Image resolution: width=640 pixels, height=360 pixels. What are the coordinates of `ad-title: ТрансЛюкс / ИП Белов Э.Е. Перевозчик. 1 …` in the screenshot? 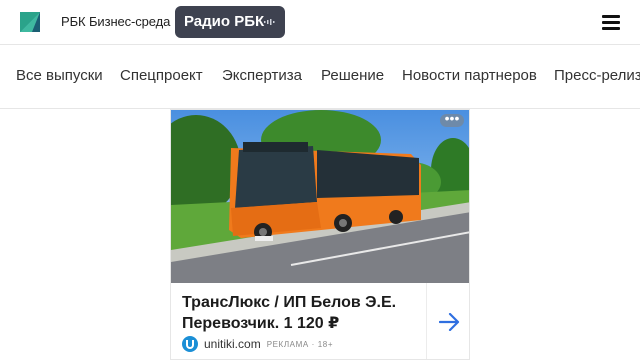 It's located at (302, 313).